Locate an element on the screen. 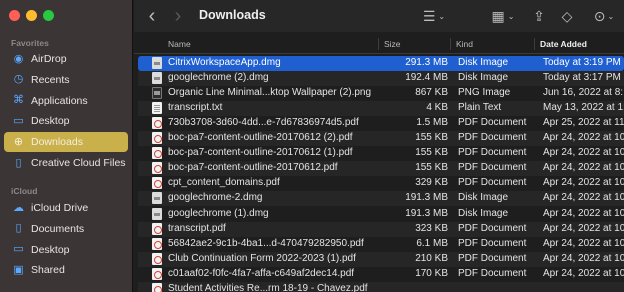 This screenshot has height=292, width=624. file-name: transcript.pdf is located at coordinates (197, 228).